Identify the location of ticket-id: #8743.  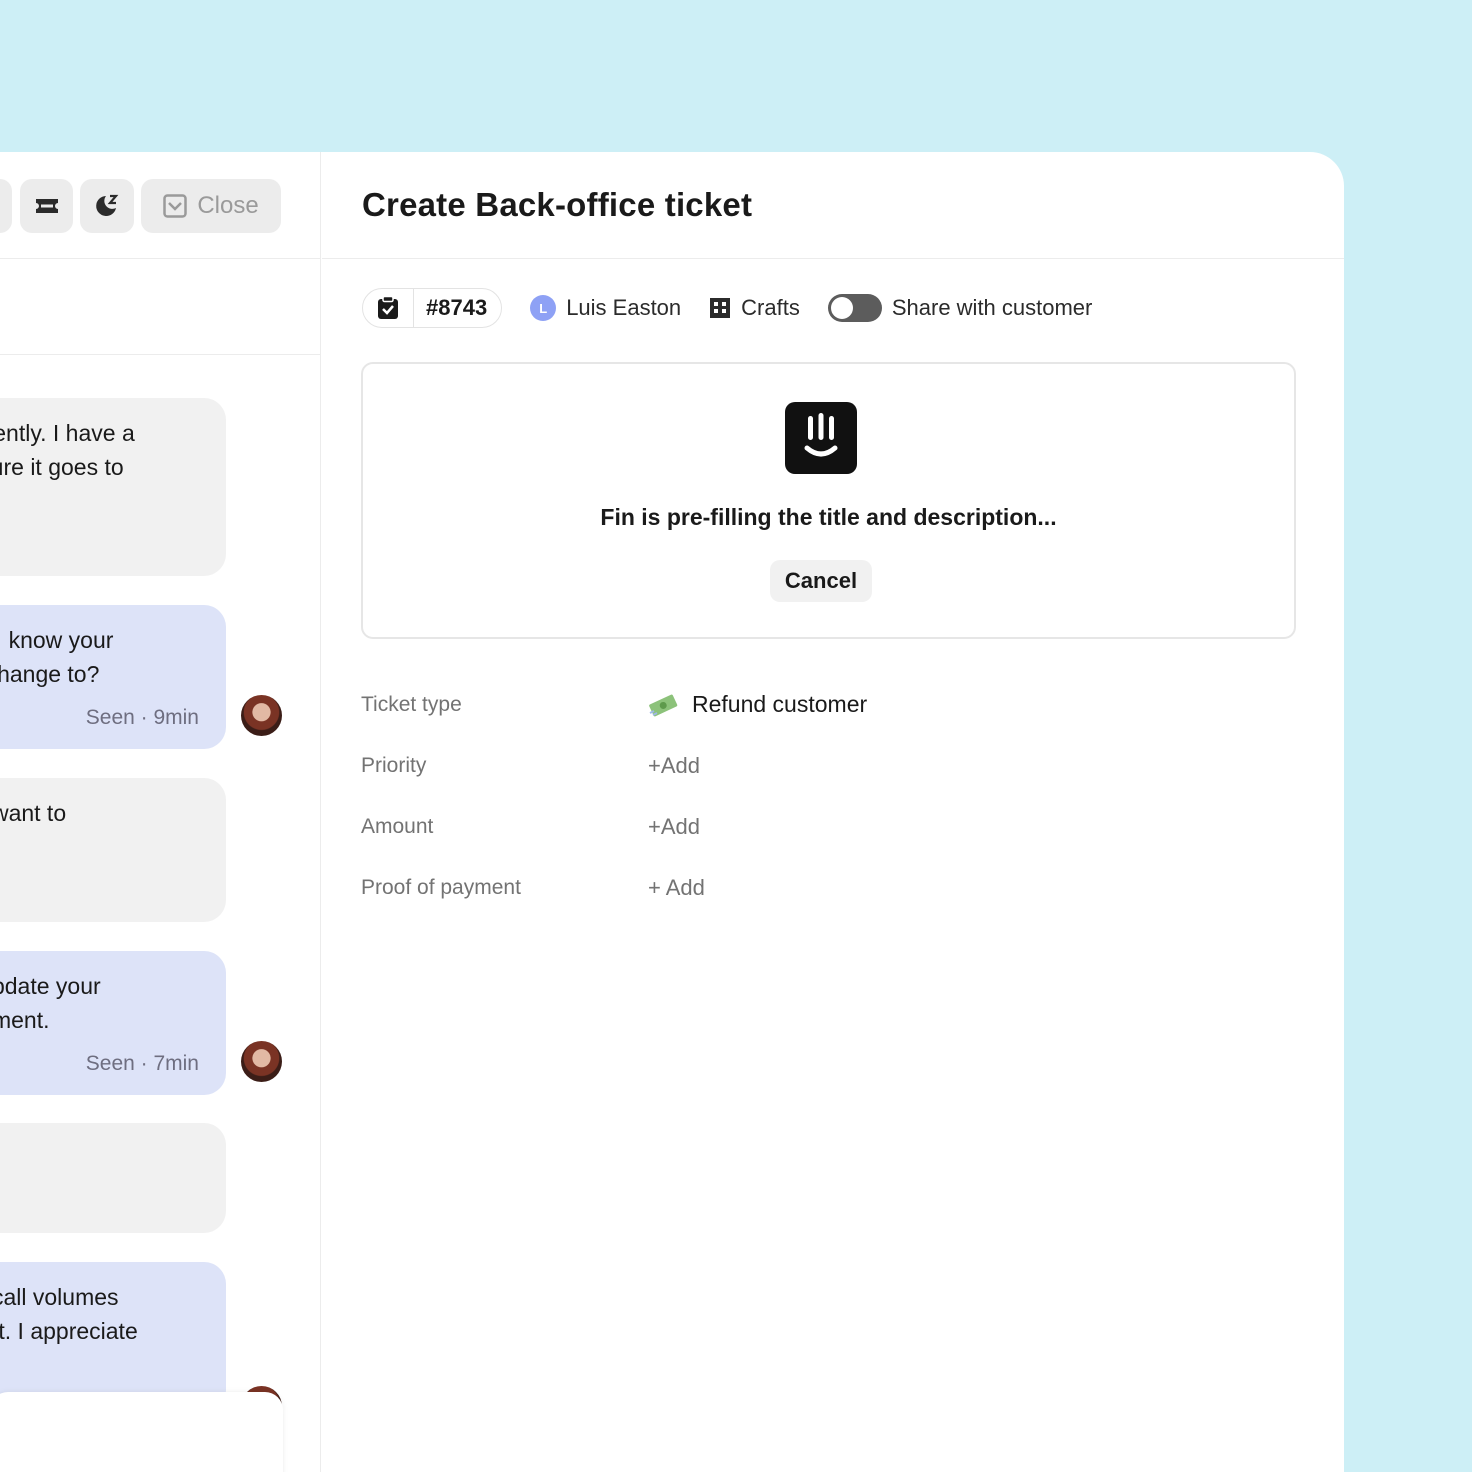
(457, 307).